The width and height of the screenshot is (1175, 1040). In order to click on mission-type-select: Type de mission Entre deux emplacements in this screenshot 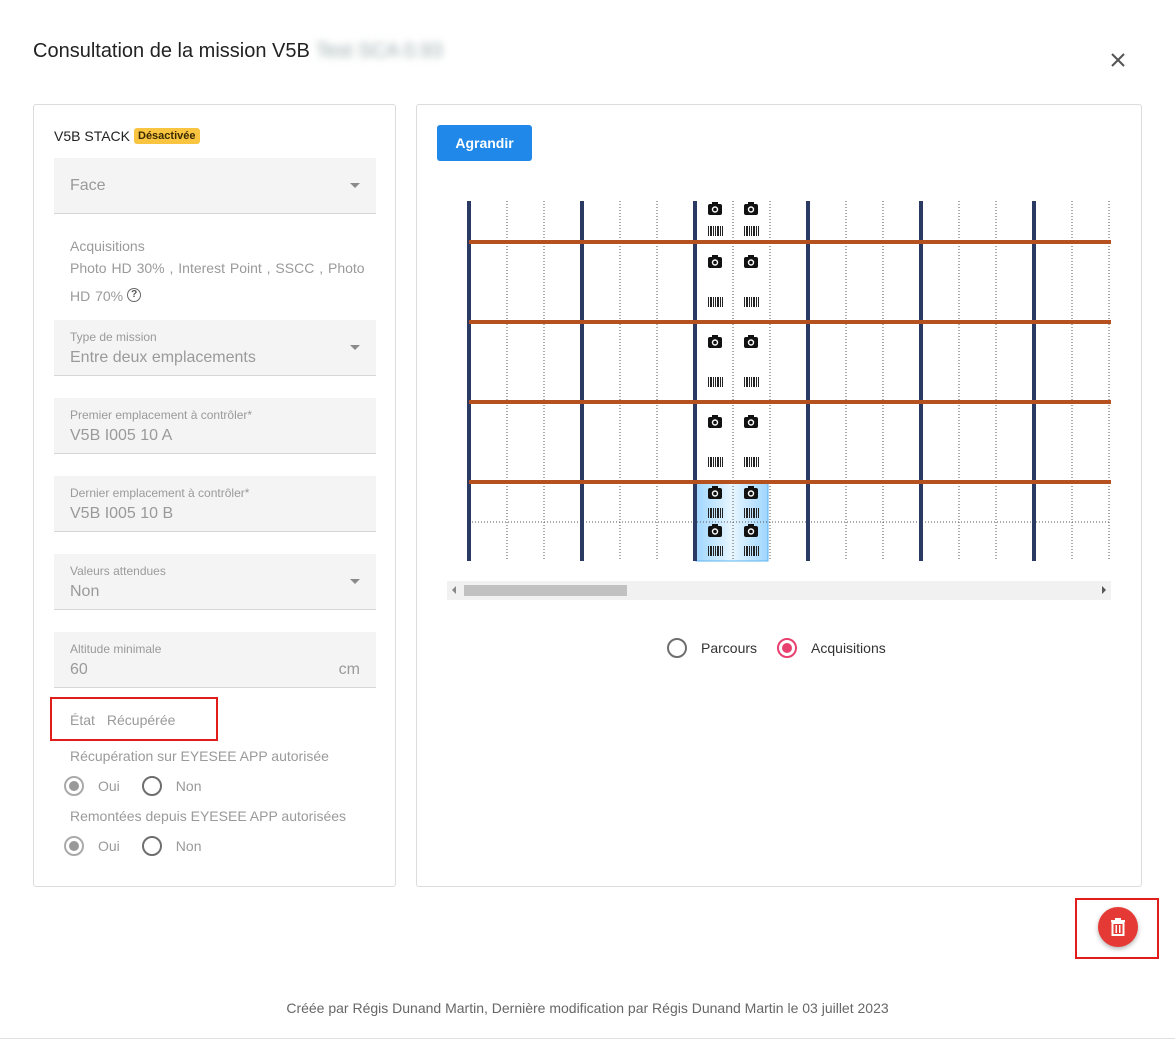, I will do `click(215, 348)`.